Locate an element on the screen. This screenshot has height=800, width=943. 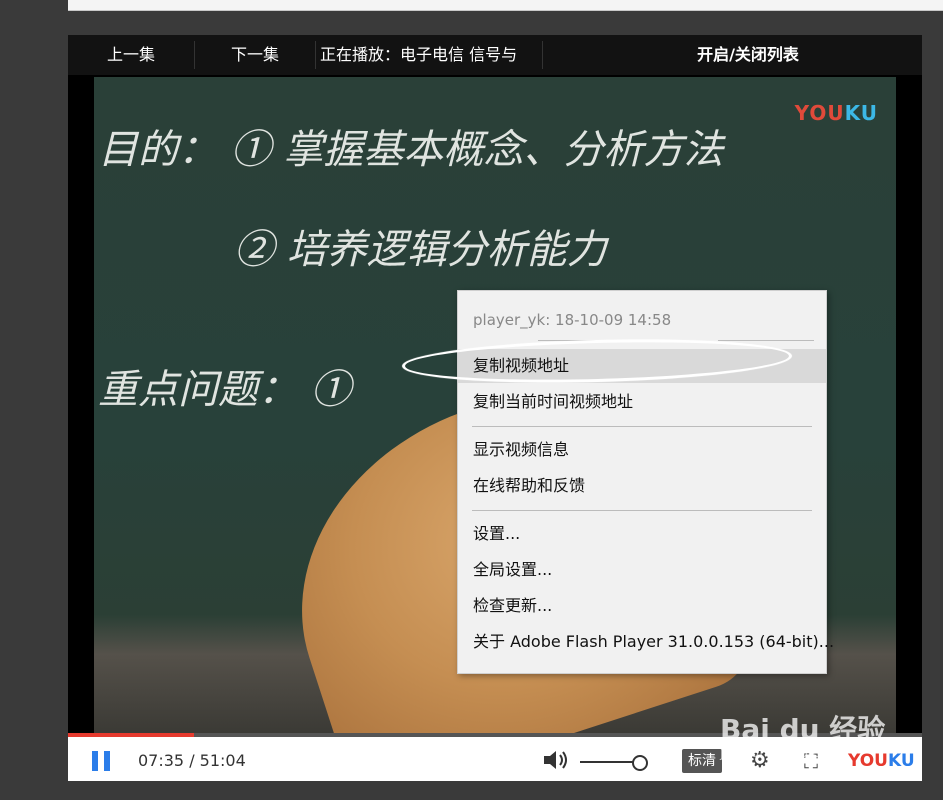
pause-icon is located at coordinates (101, 761).